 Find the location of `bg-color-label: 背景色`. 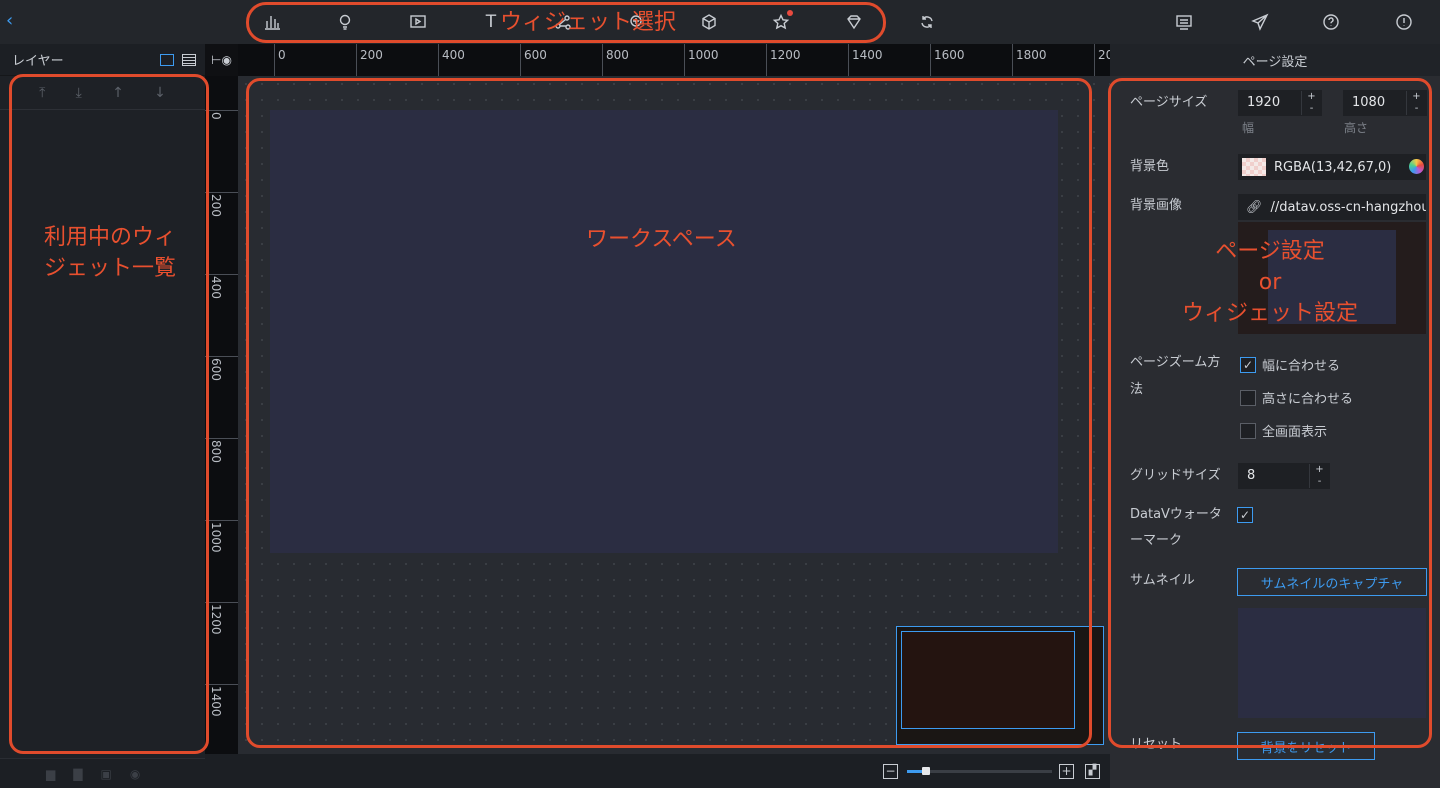

bg-color-label: 背景色 is located at coordinates (1150, 166).